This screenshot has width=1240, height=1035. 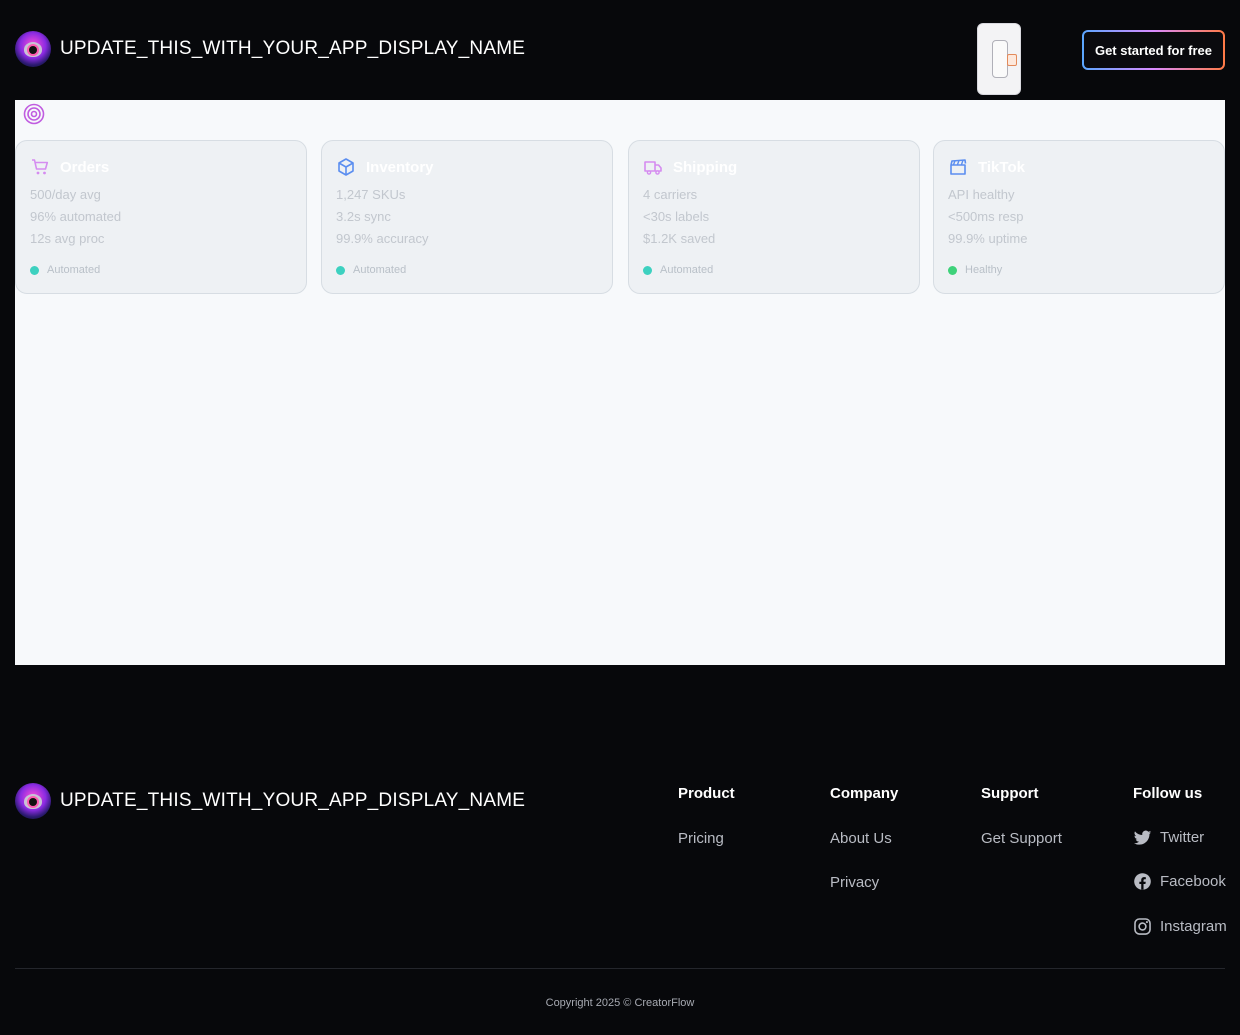 What do you see at coordinates (676, 216) in the screenshot?
I see `card-stat: <30s labels` at bounding box center [676, 216].